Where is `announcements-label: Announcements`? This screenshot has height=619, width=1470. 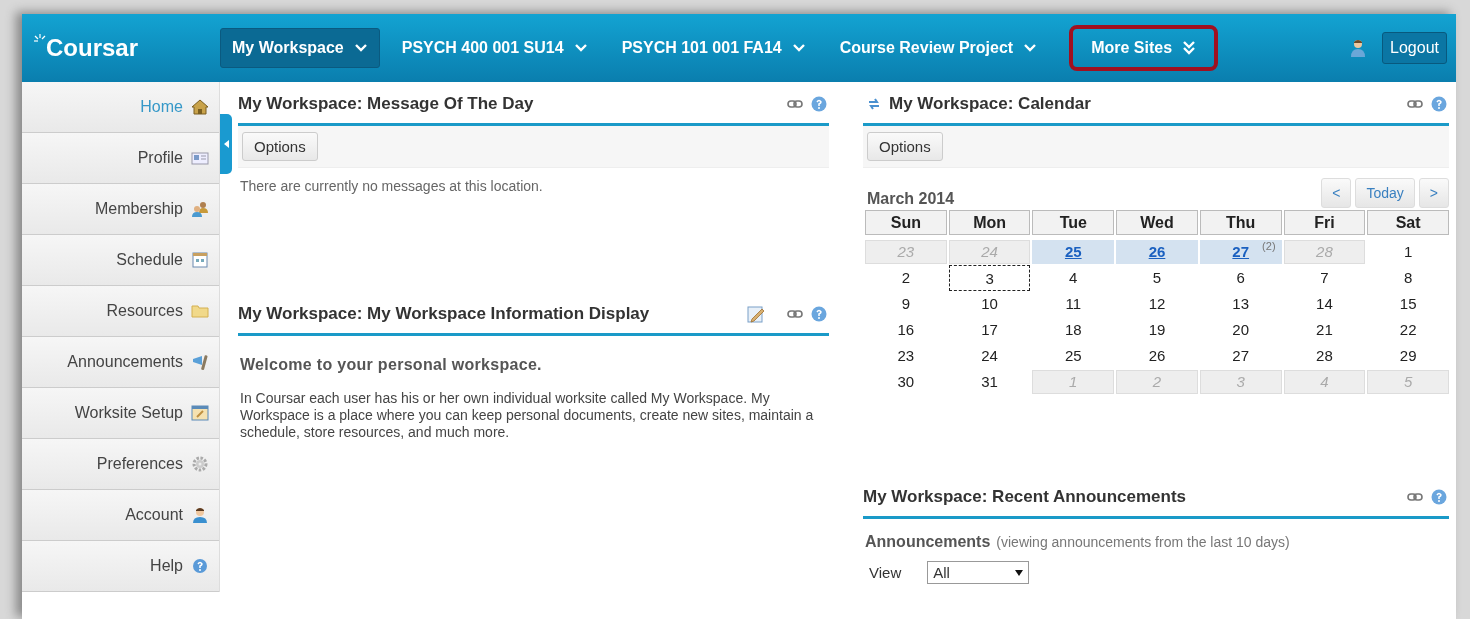
announcements-label: Announcements is located at coordinates (928, 541).